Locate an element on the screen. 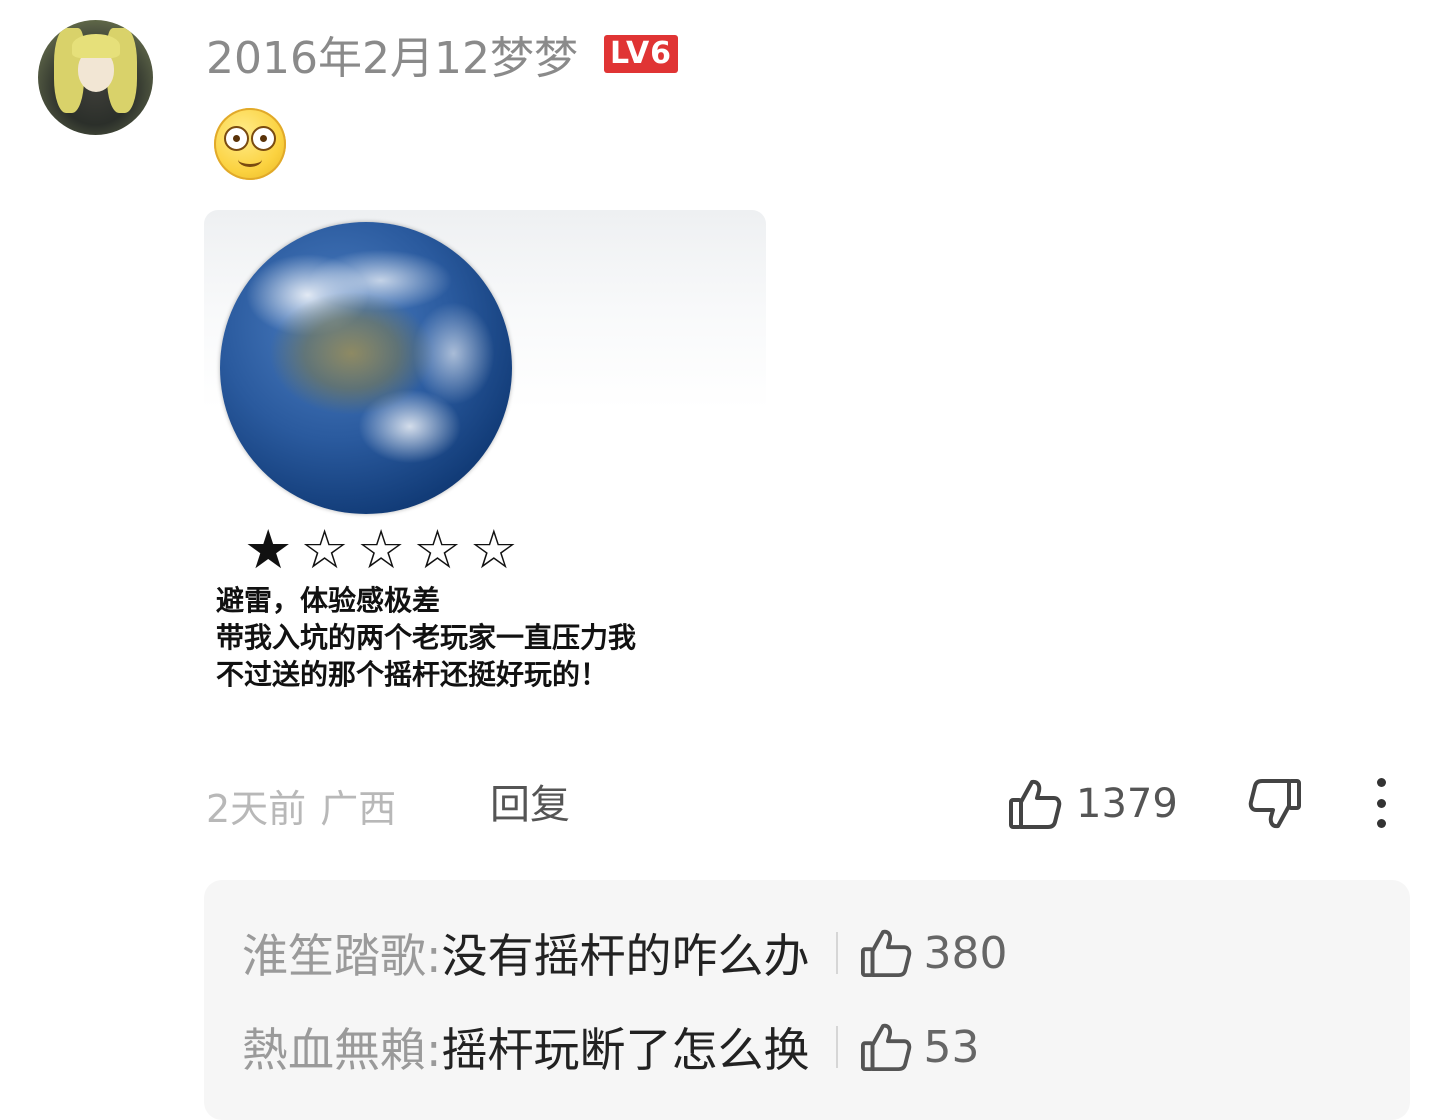 This screenshot has height=1120, width=1450. more-options-icon is located at coordinates (1381, 803).